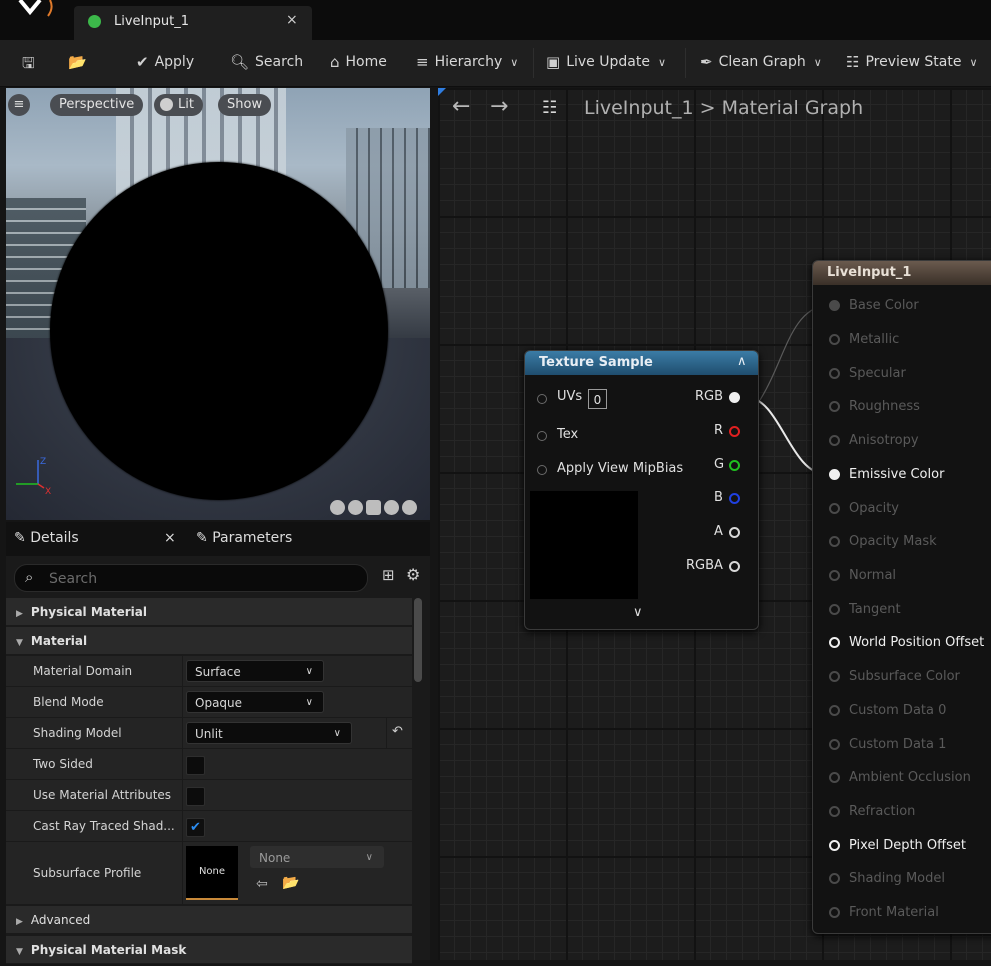 Image resolution: width=991 pixels, height=966 pixels. I want to click on details-scrollbar, so click(418, 640).